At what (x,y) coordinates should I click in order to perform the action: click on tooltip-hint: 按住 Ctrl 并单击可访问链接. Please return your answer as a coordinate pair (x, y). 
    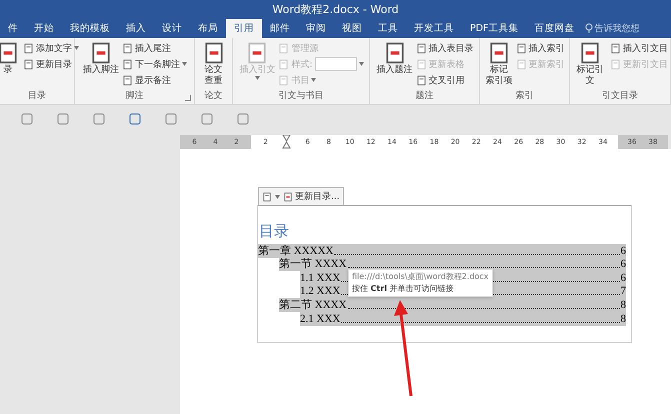
    Looking at the image, I should click on (403, 289).